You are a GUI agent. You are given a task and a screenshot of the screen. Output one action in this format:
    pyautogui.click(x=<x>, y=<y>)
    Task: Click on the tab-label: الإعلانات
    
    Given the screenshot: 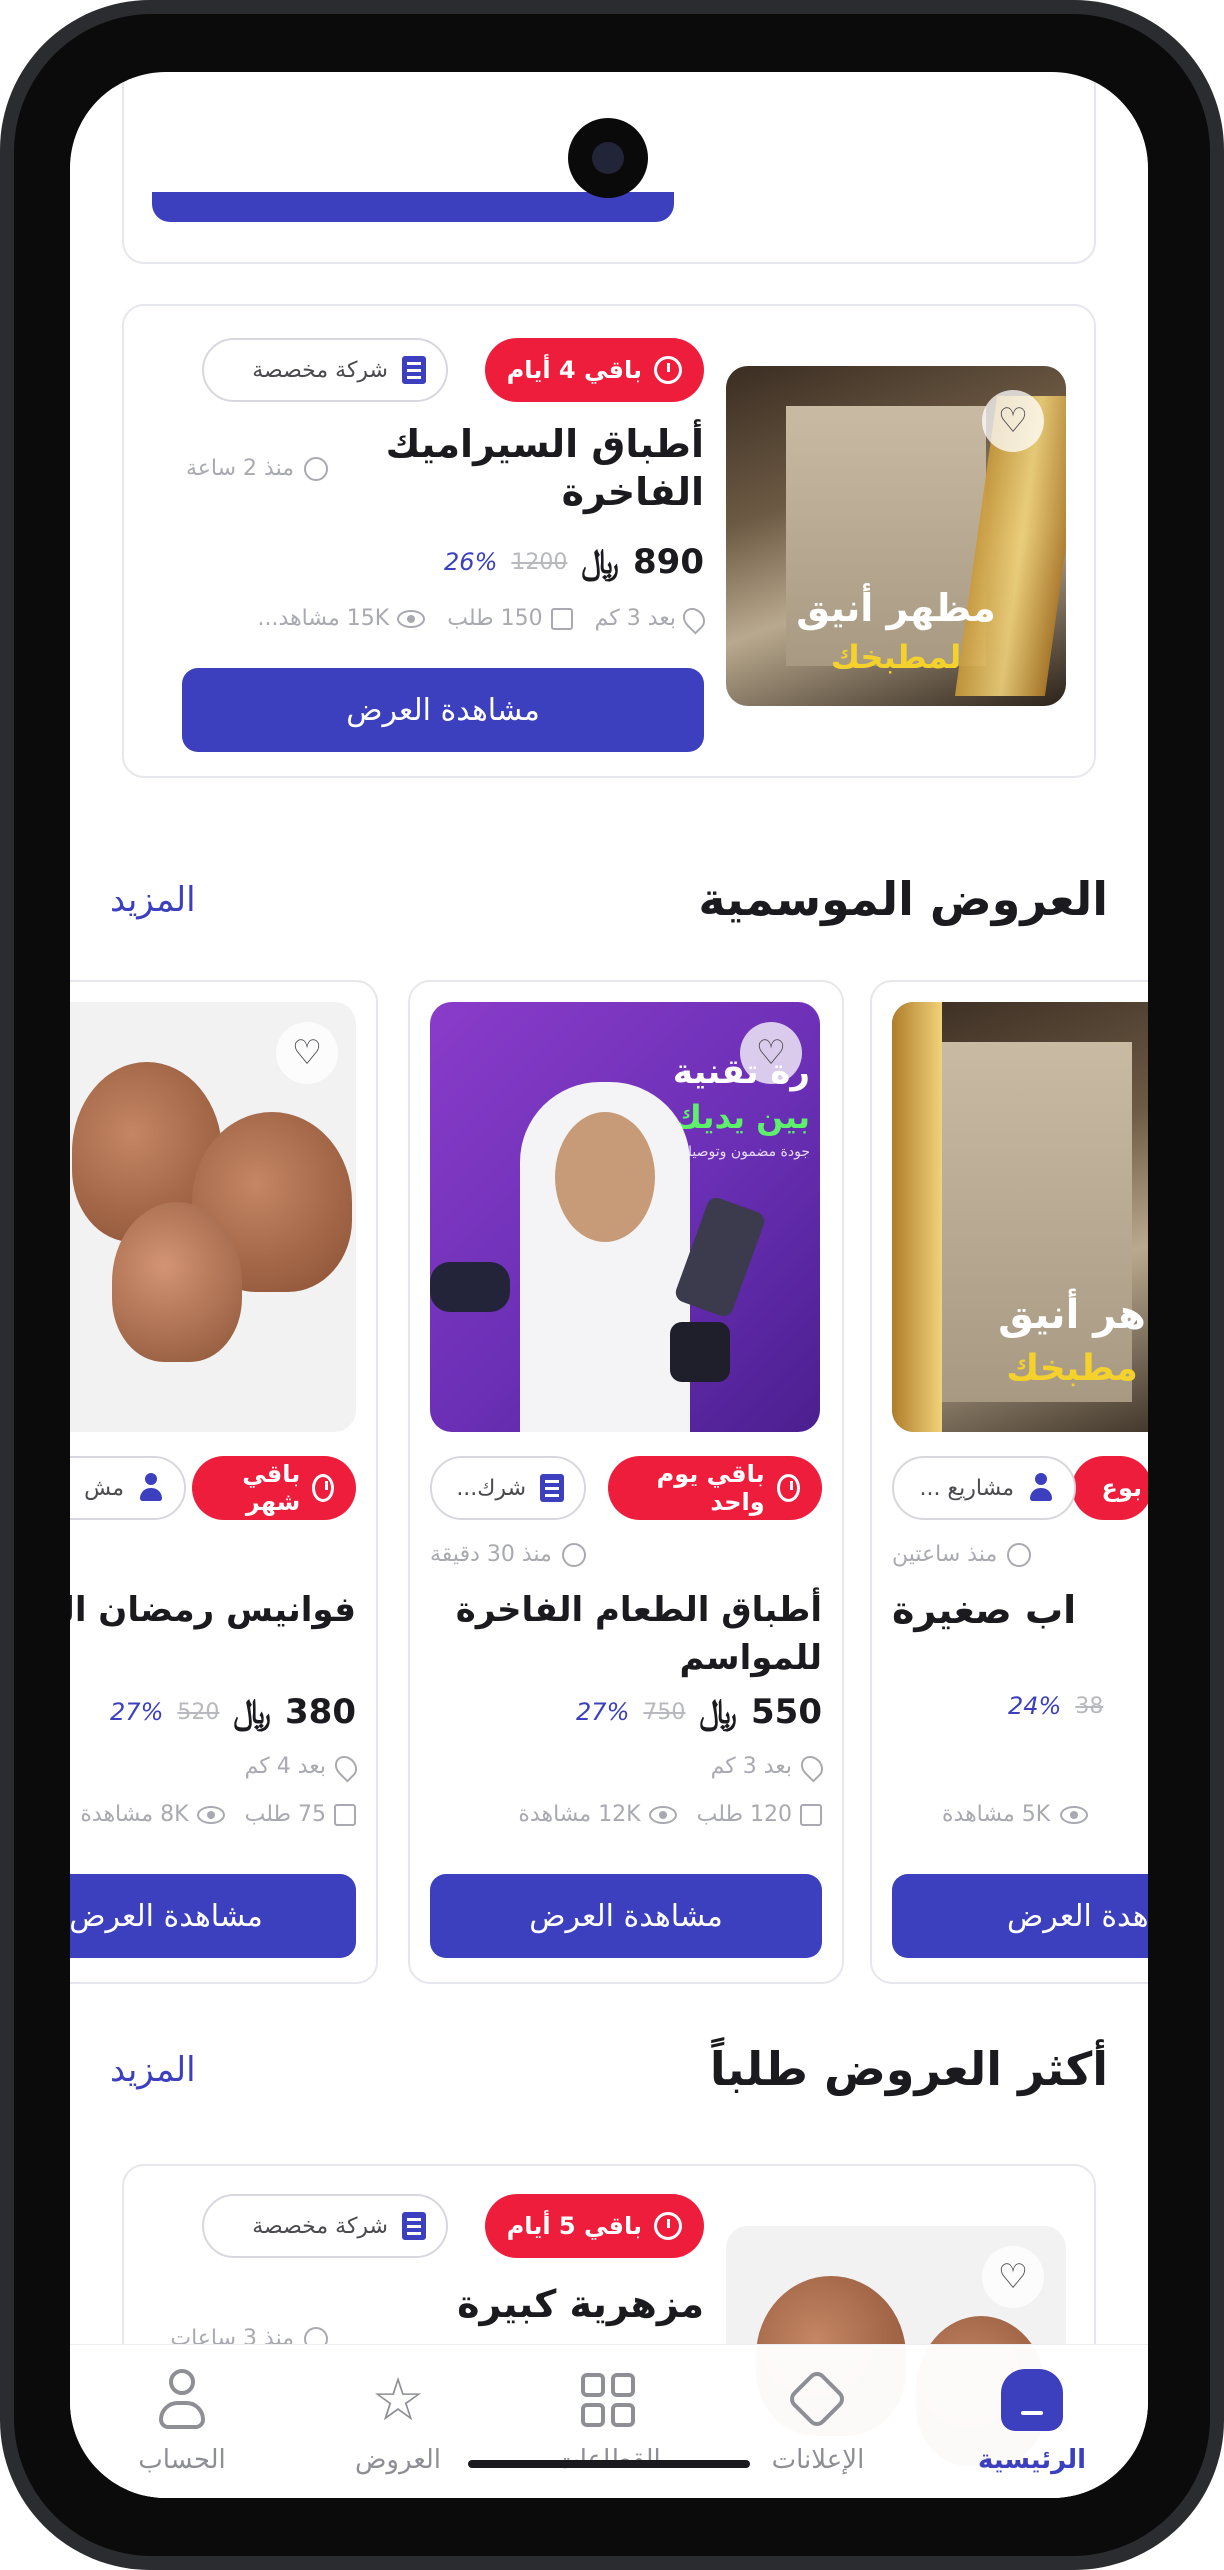 What is the action you would take?
    pyautogui.click(x=818, y=2460)
    